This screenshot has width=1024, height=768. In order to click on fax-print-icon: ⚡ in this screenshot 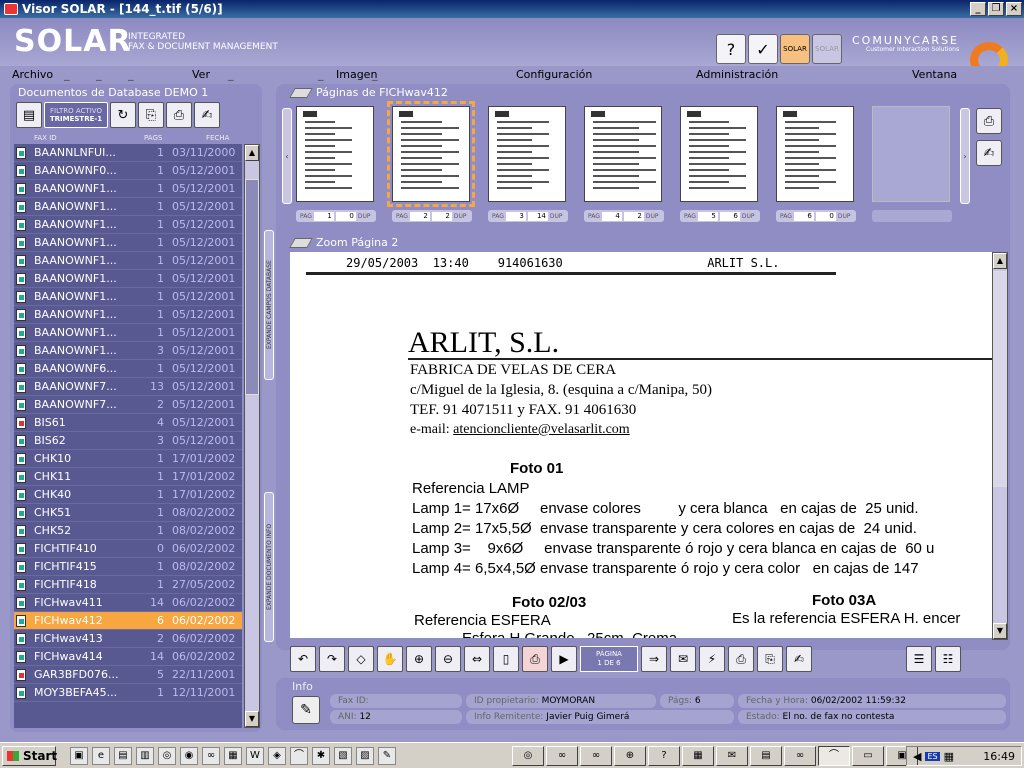, I will do `click(712, 659)`.